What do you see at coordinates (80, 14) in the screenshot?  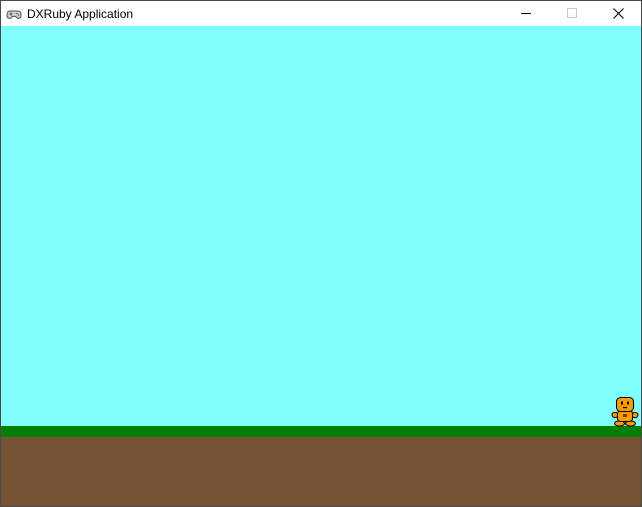 I see `window-title: DXRuby Application` at bounding box center [80, 14].